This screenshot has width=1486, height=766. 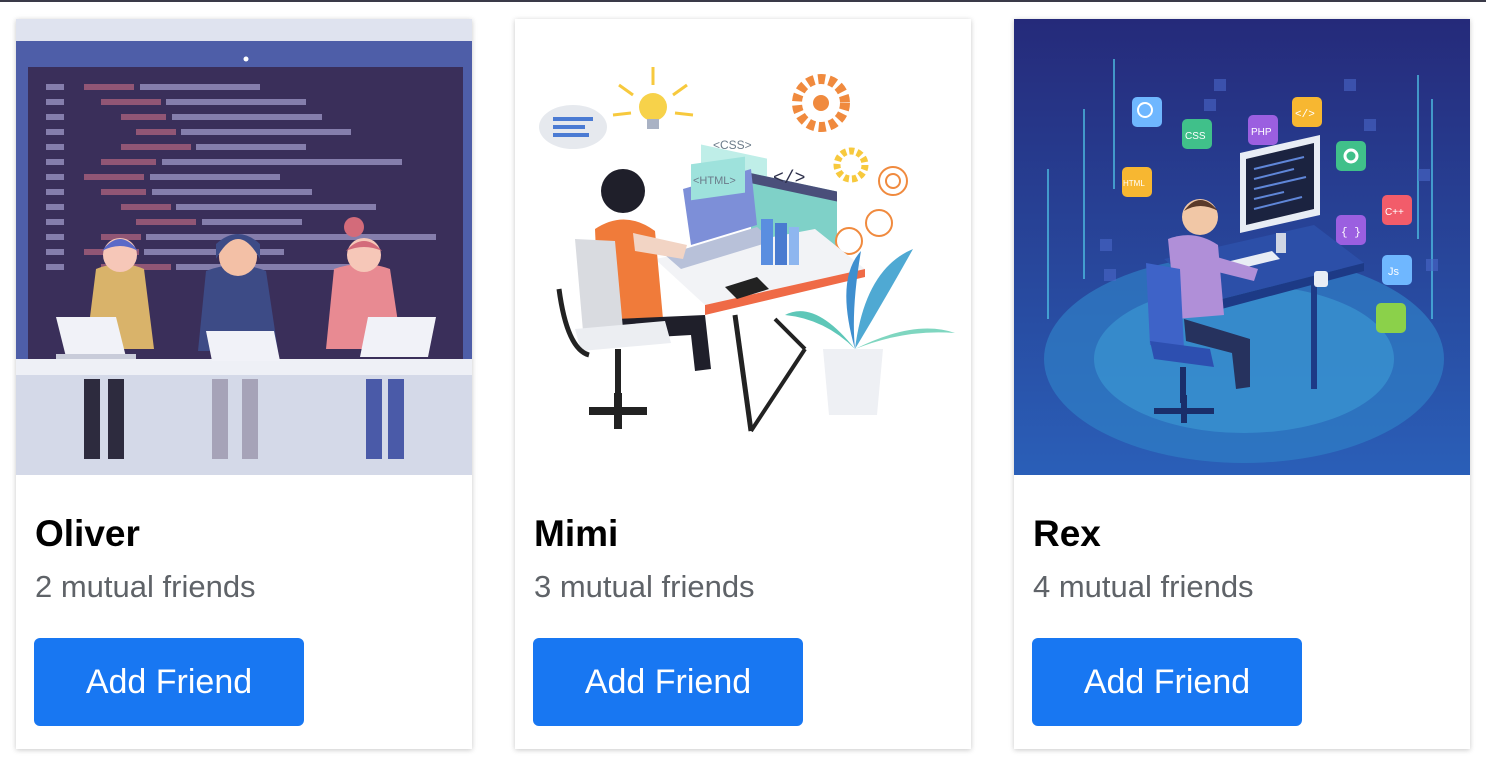 I want to click on friend-name: Oliver, so click(x=87, y=533).